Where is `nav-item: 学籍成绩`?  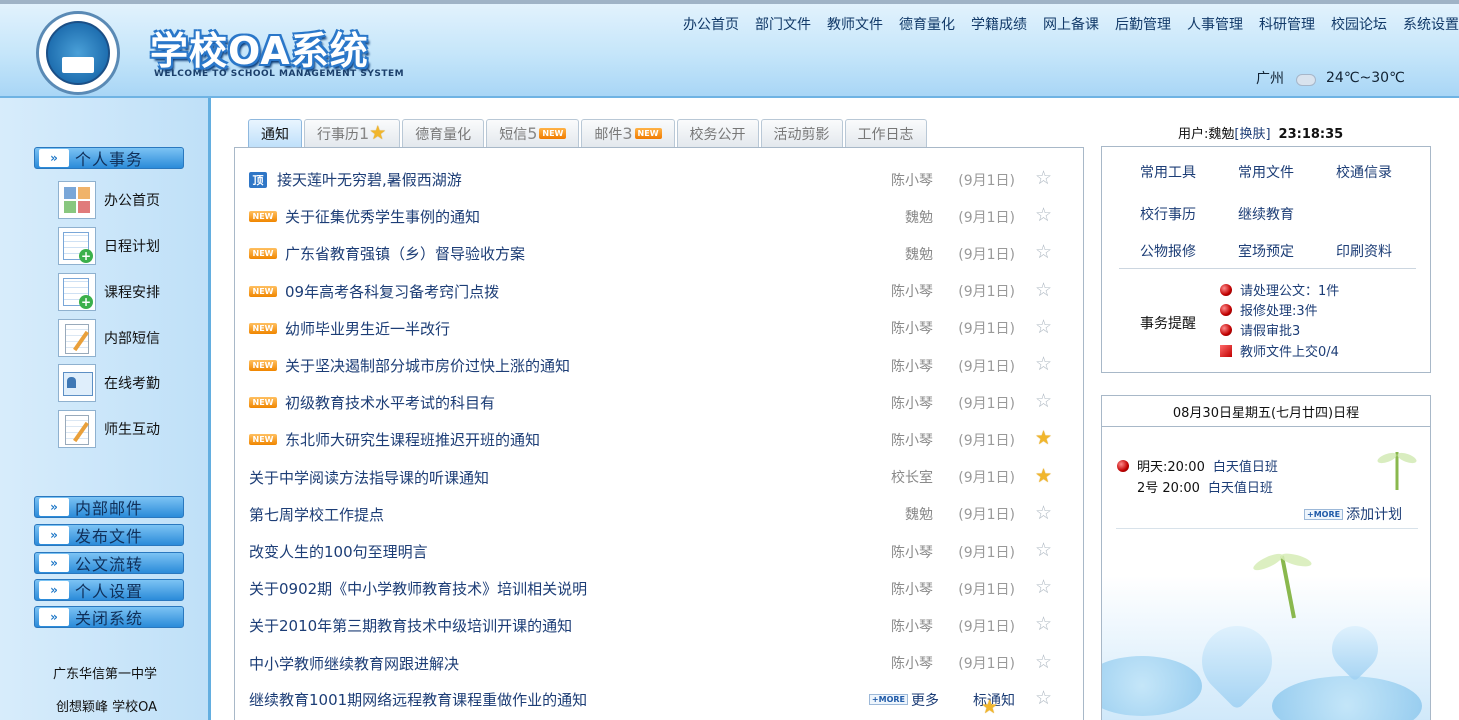
nav-item: 学籍成绩 is located at coordinates (999, 24).